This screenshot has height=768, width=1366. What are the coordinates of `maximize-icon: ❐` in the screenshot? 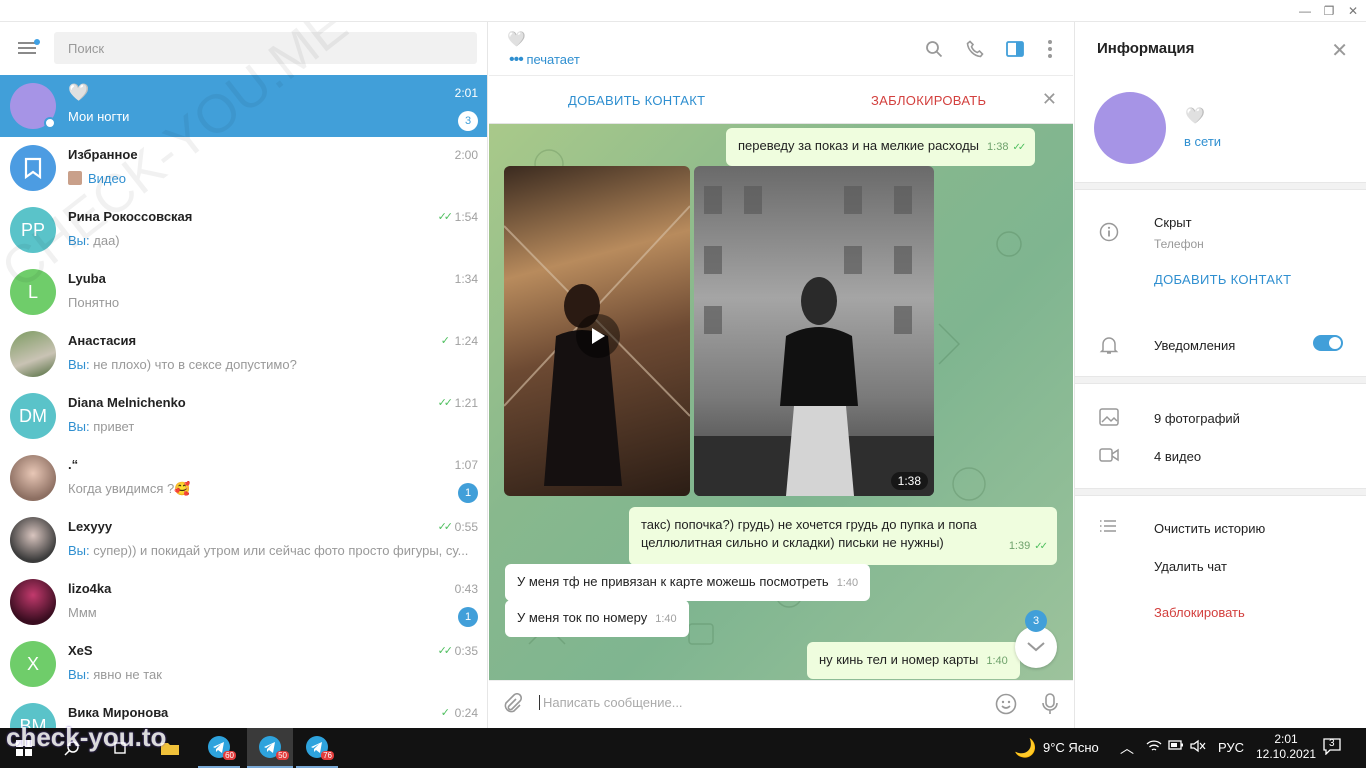 It's located at (1329, 11).